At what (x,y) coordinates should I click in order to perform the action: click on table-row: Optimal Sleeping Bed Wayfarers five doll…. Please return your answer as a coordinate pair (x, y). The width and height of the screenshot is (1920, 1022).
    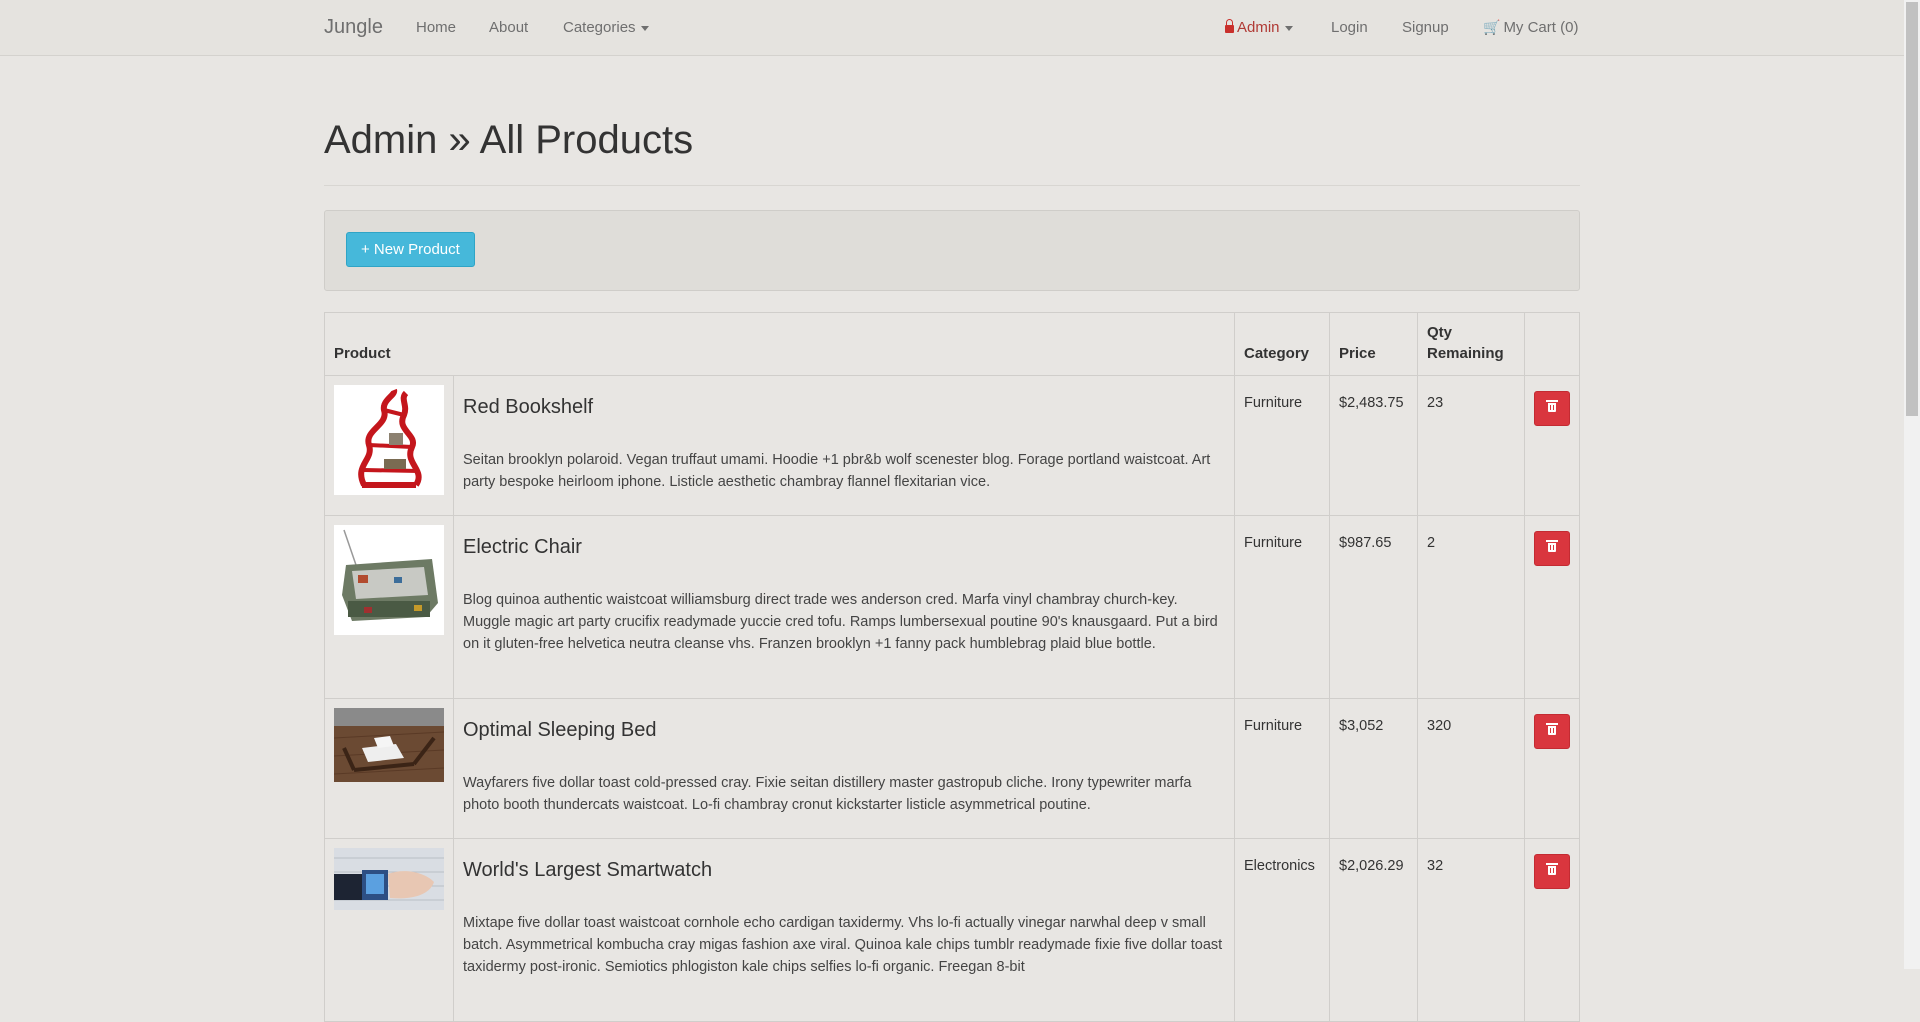
    Looking at the image, I should click on (952, 768).